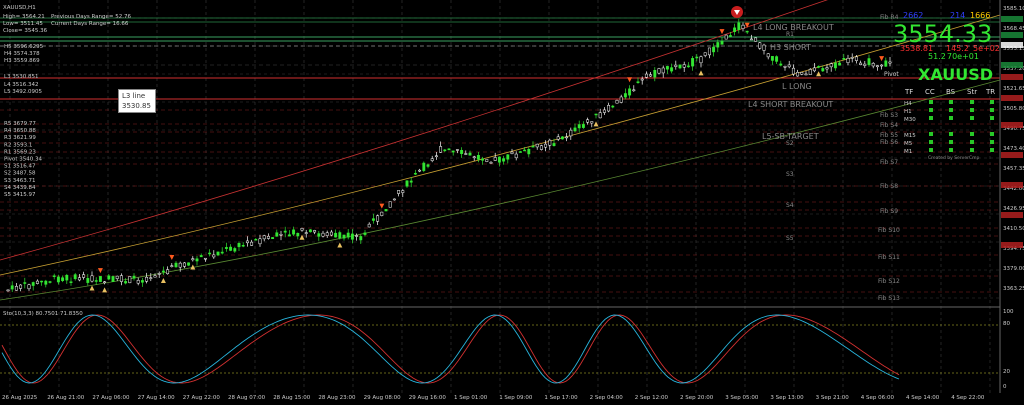 The height and width of the screenshot is (405, 1024). What do you see at coordinates (247, 398) in the screenshot?
I see `time-tick: 28 Aug 07:00` at bounding box center [247, 398].